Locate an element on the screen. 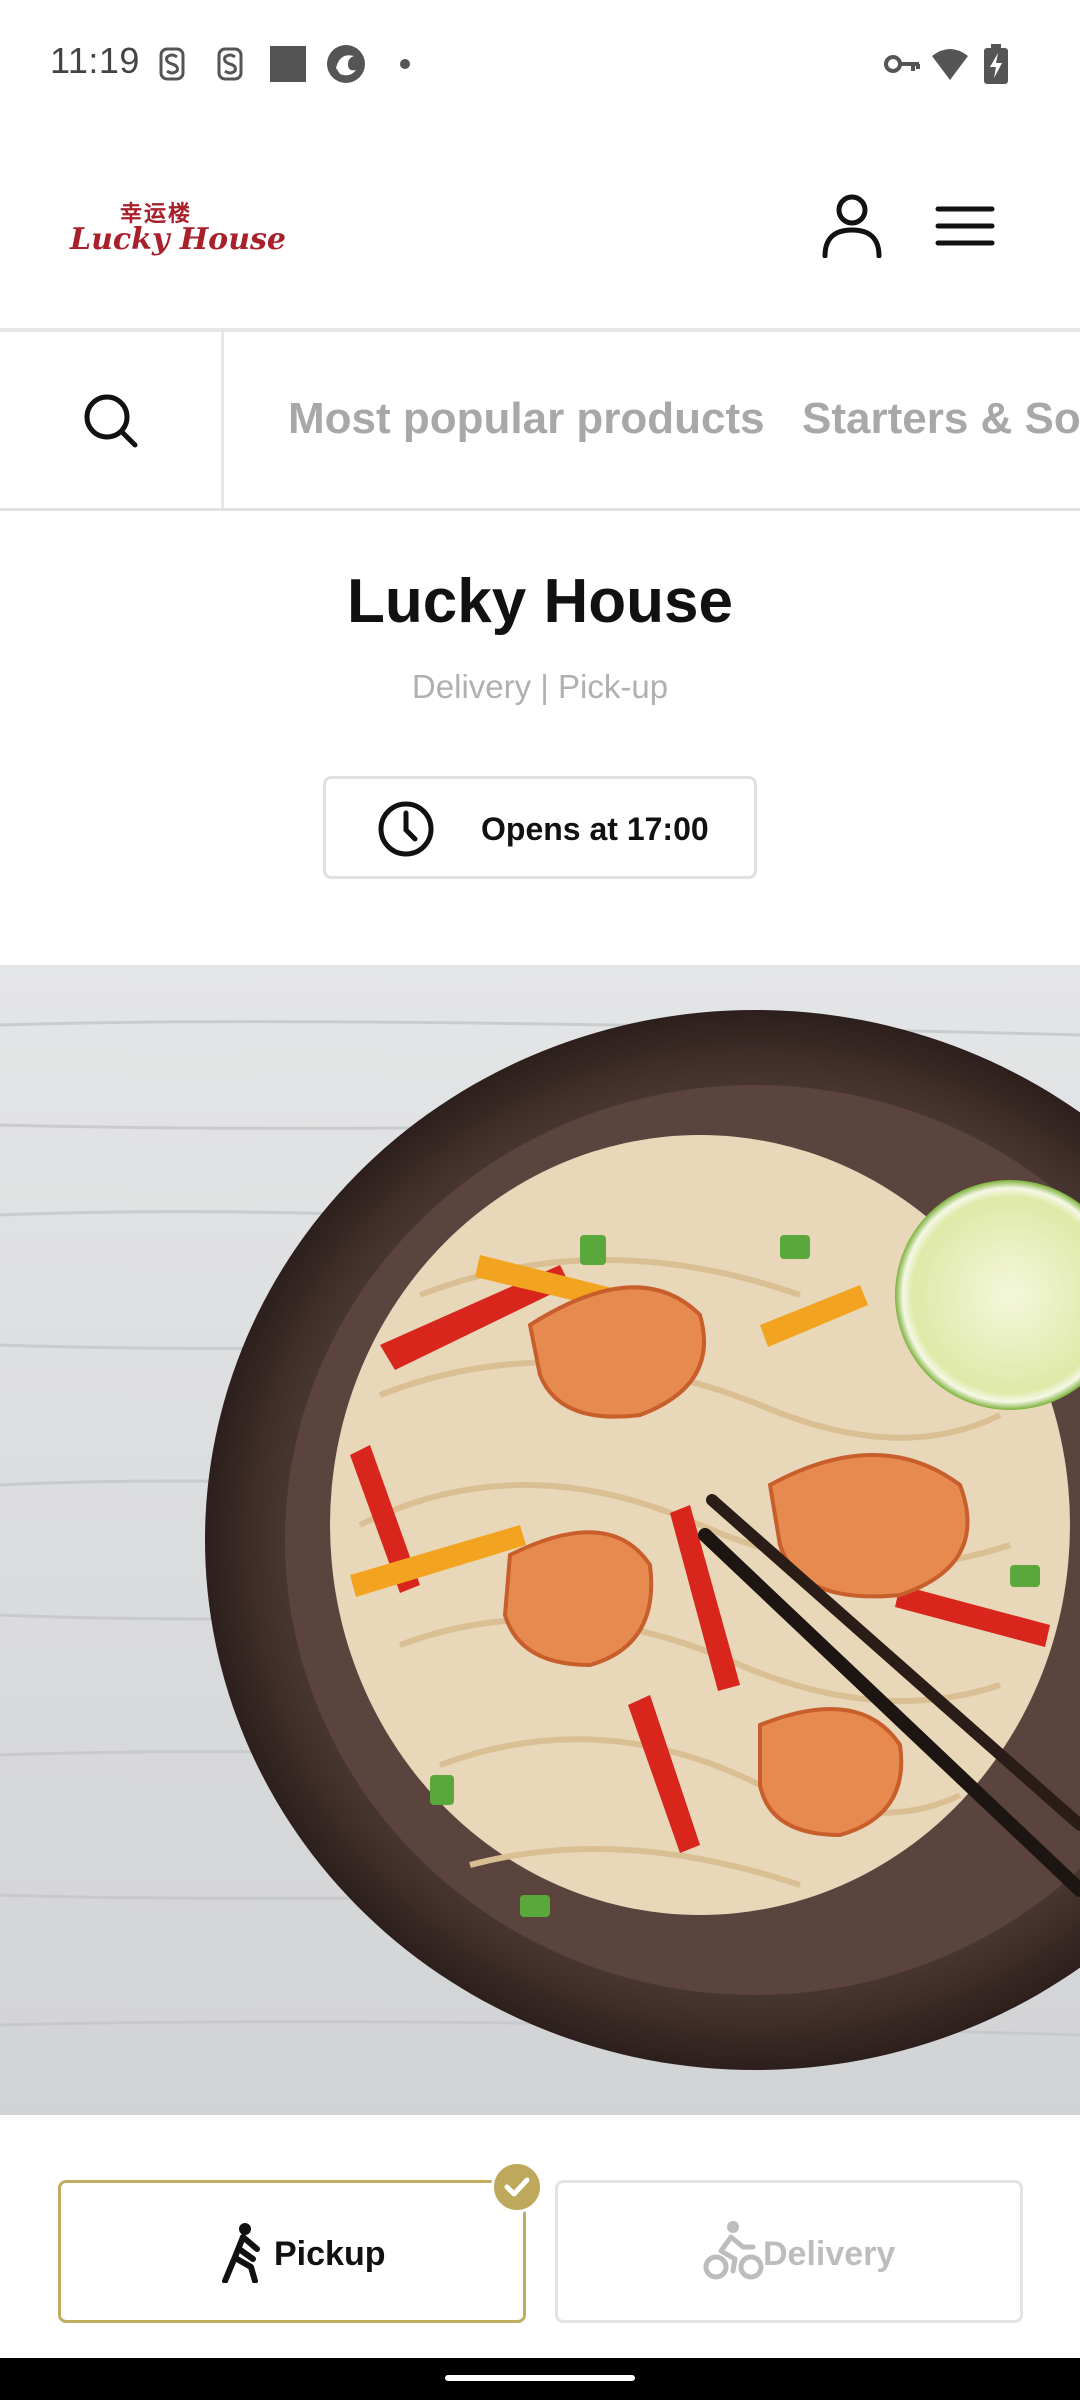 The height and width of the screenshot is (2400, 1080). system-navigation-bar is located at coordinates (540, 2379).